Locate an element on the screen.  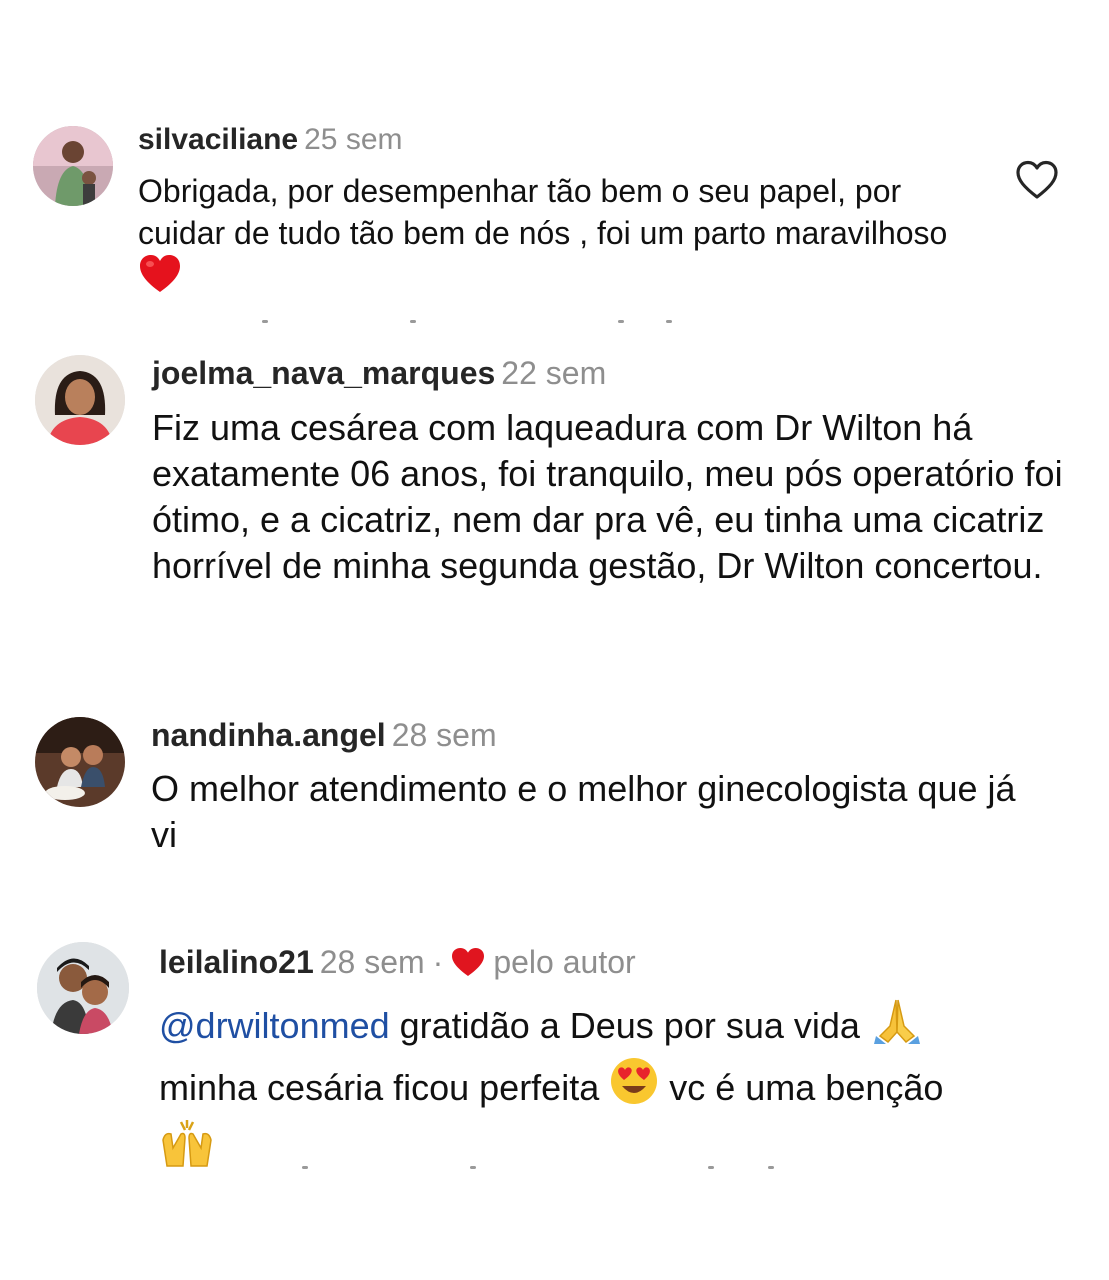
raising-hands-emoji is located at coordinates (187, 1149).